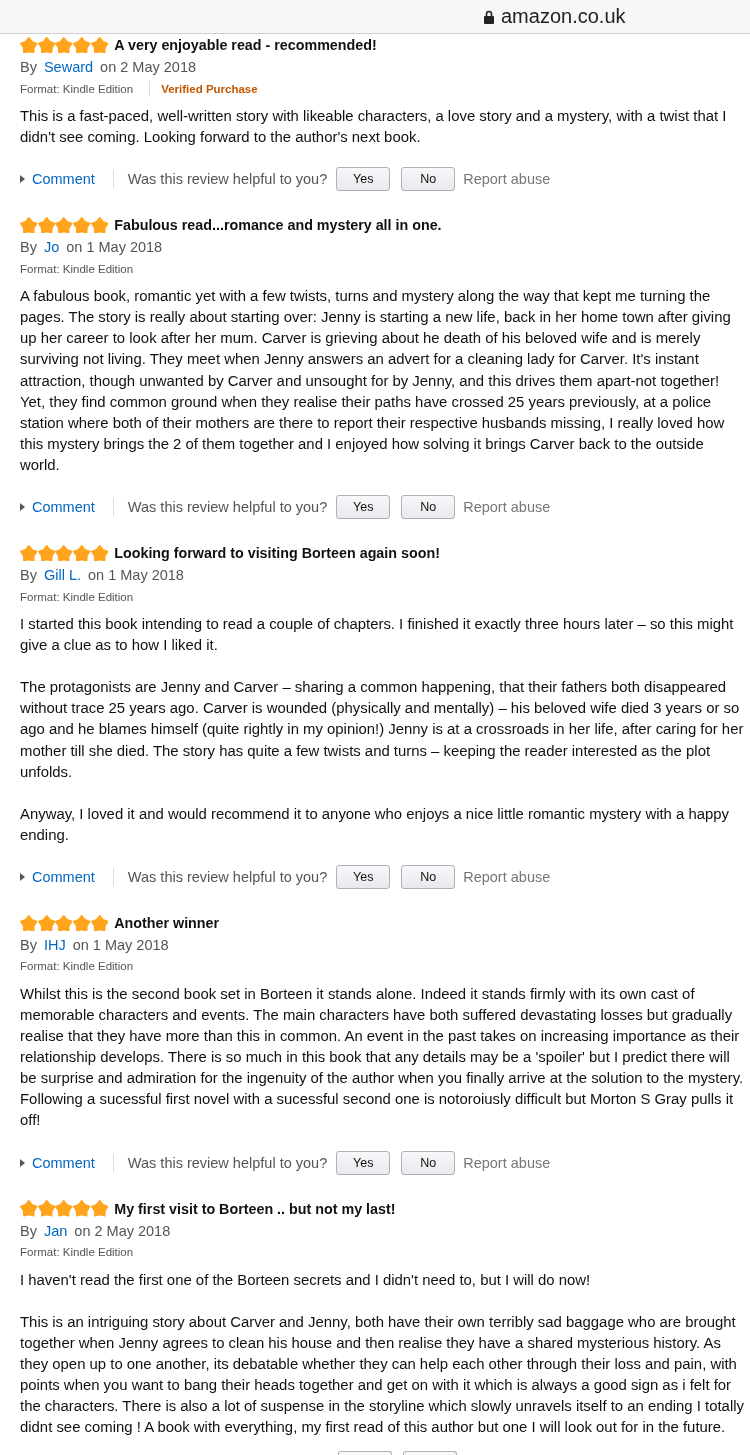  Describe the element at coordinates (382, 1375) in the screenshot. I see `review-text: This is an intriguing story about Carver and Jenny, both have their own terribly sad baggage who are brought together when Jenny agrees to clean his house and then realise they have a shared mysterious history. As they open up to one another, its debatable whether they can help each other through their loss and pain, with points when you want to bang their heads together and get on with it which is always a good sign as i felt for the characters. There is also a lot of suspense in the storyline which slowly unravels itself to an ending I totally didnt see coming ! A book with everything, my first read of this author but one I will look out for in the future.` at that location.